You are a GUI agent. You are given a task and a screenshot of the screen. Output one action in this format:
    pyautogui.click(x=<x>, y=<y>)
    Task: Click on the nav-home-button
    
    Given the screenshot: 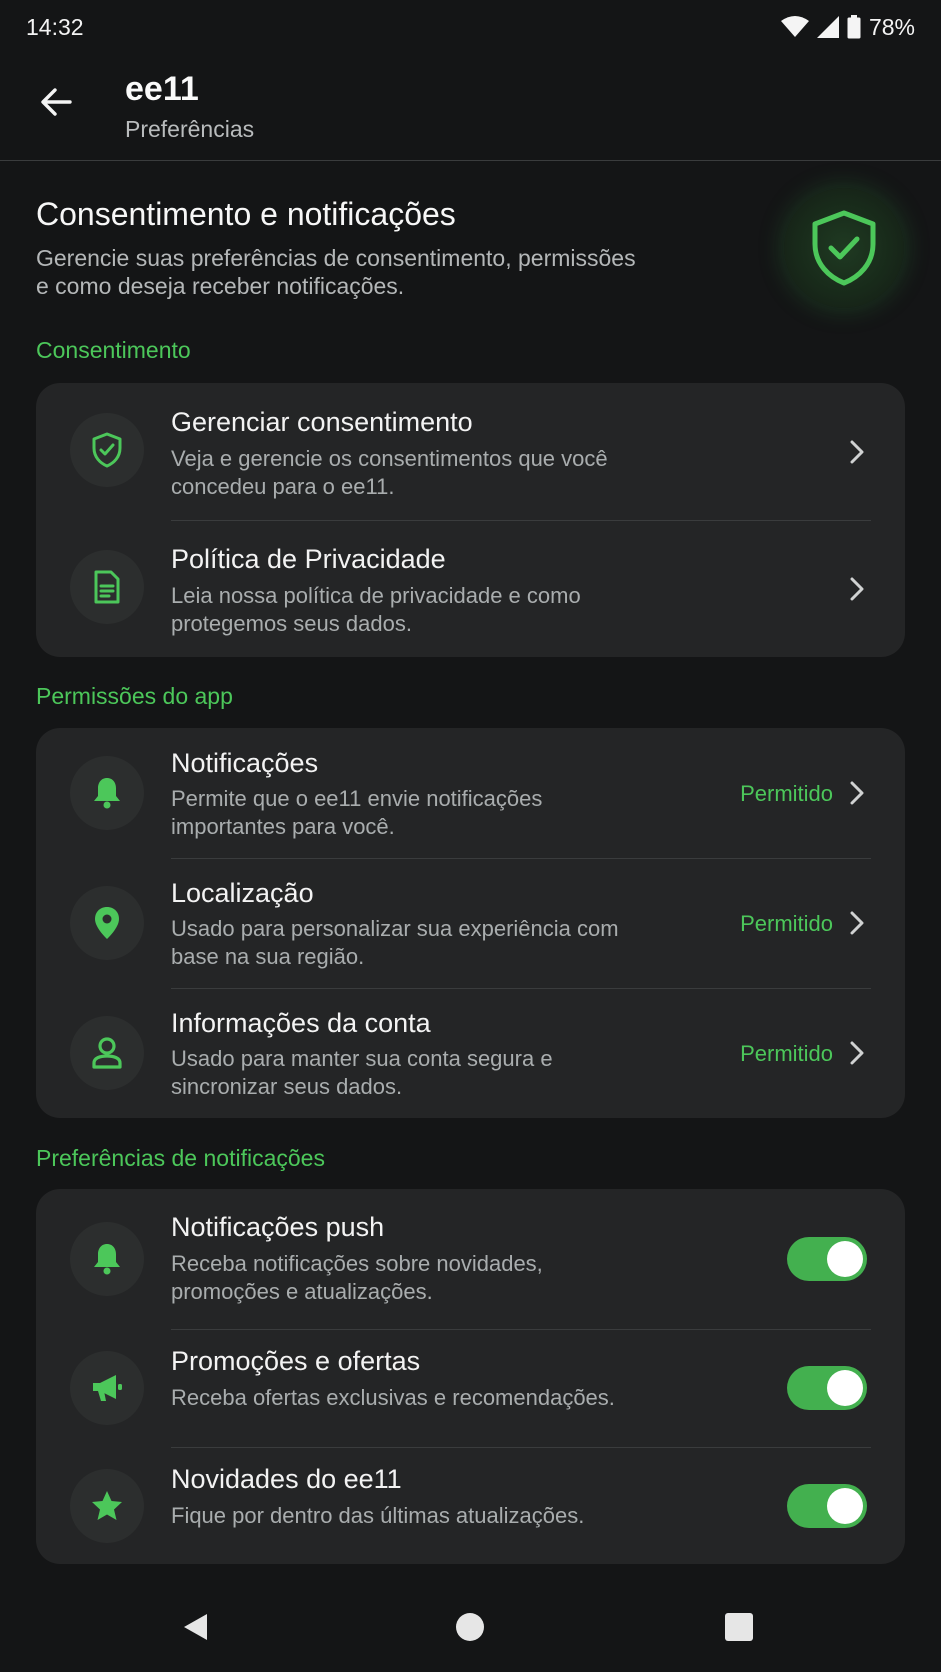 What is the action you would take?
    pyautogui.click(x=470, y=1627)
    